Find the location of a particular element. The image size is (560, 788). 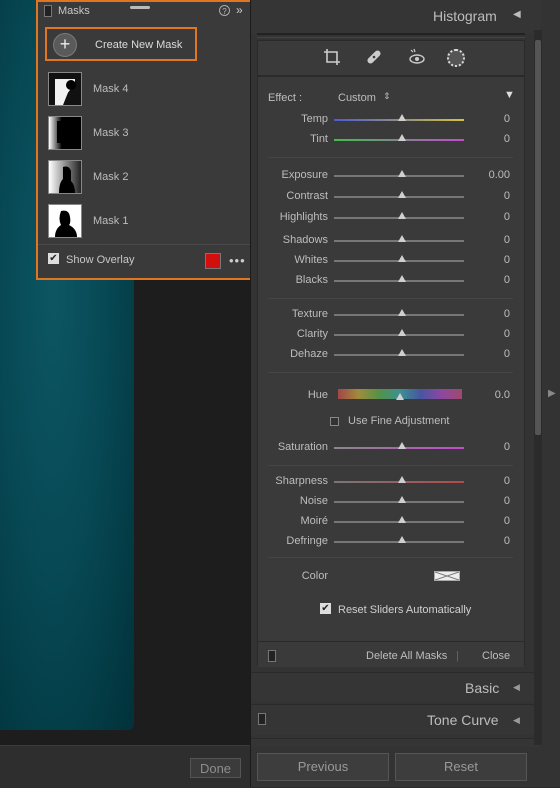

red-eye-tool-icon is located at coordinates (417, 58).